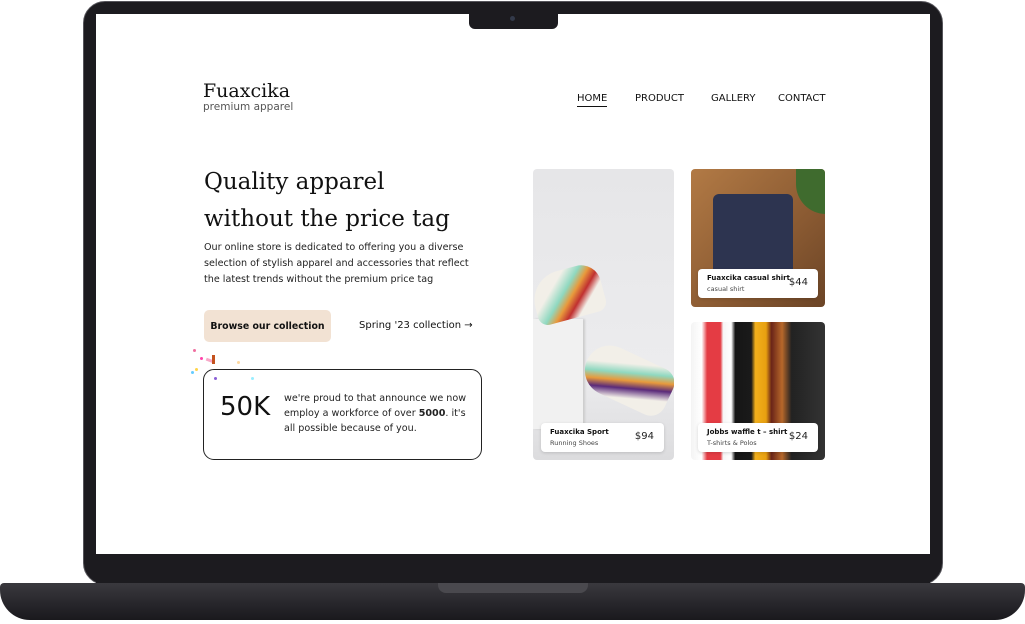  What do you see at coordinates (758, 283) in the screenshot?
I see `product-label: Fuaxcika casual shirt casual shirt $44` at bounding box center [758, 283].